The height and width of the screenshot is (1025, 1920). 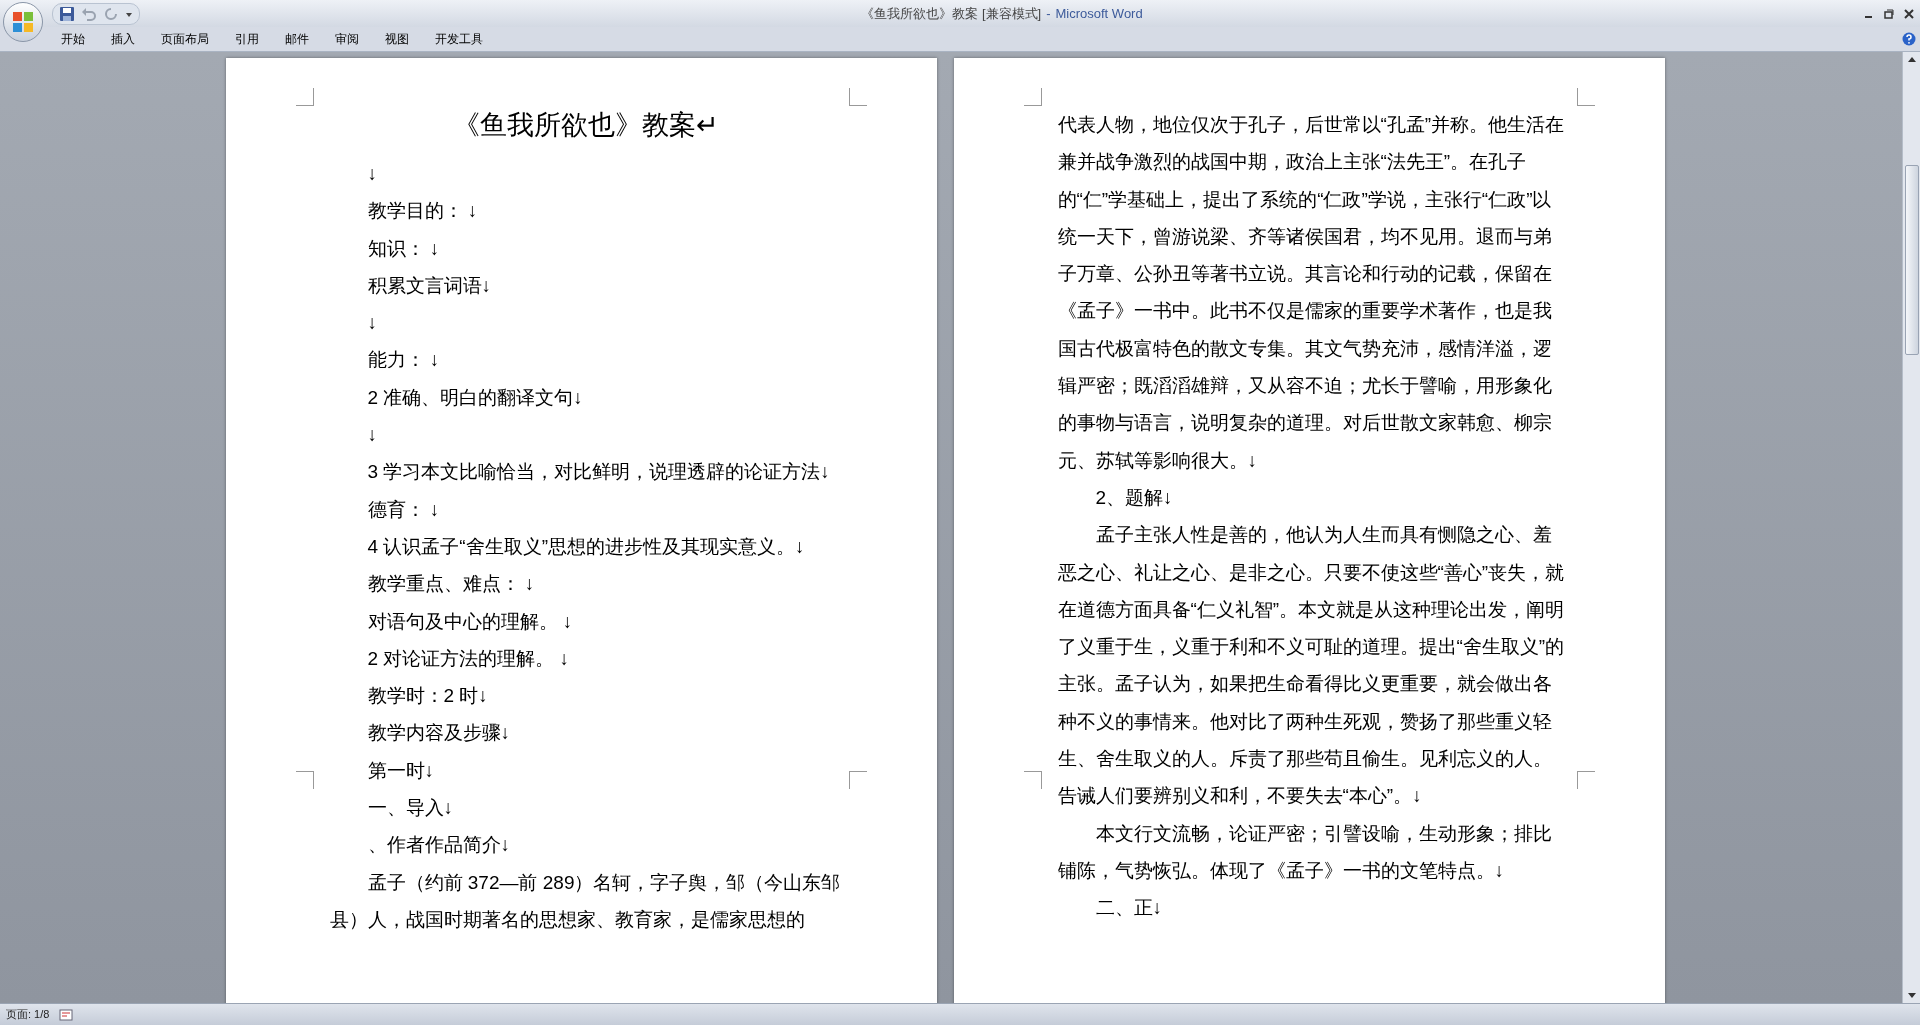 What do you see at coordinates (1911, 995) in the screenshot?
I see `scroll-down-icon` at bounding box center [1911, 995].